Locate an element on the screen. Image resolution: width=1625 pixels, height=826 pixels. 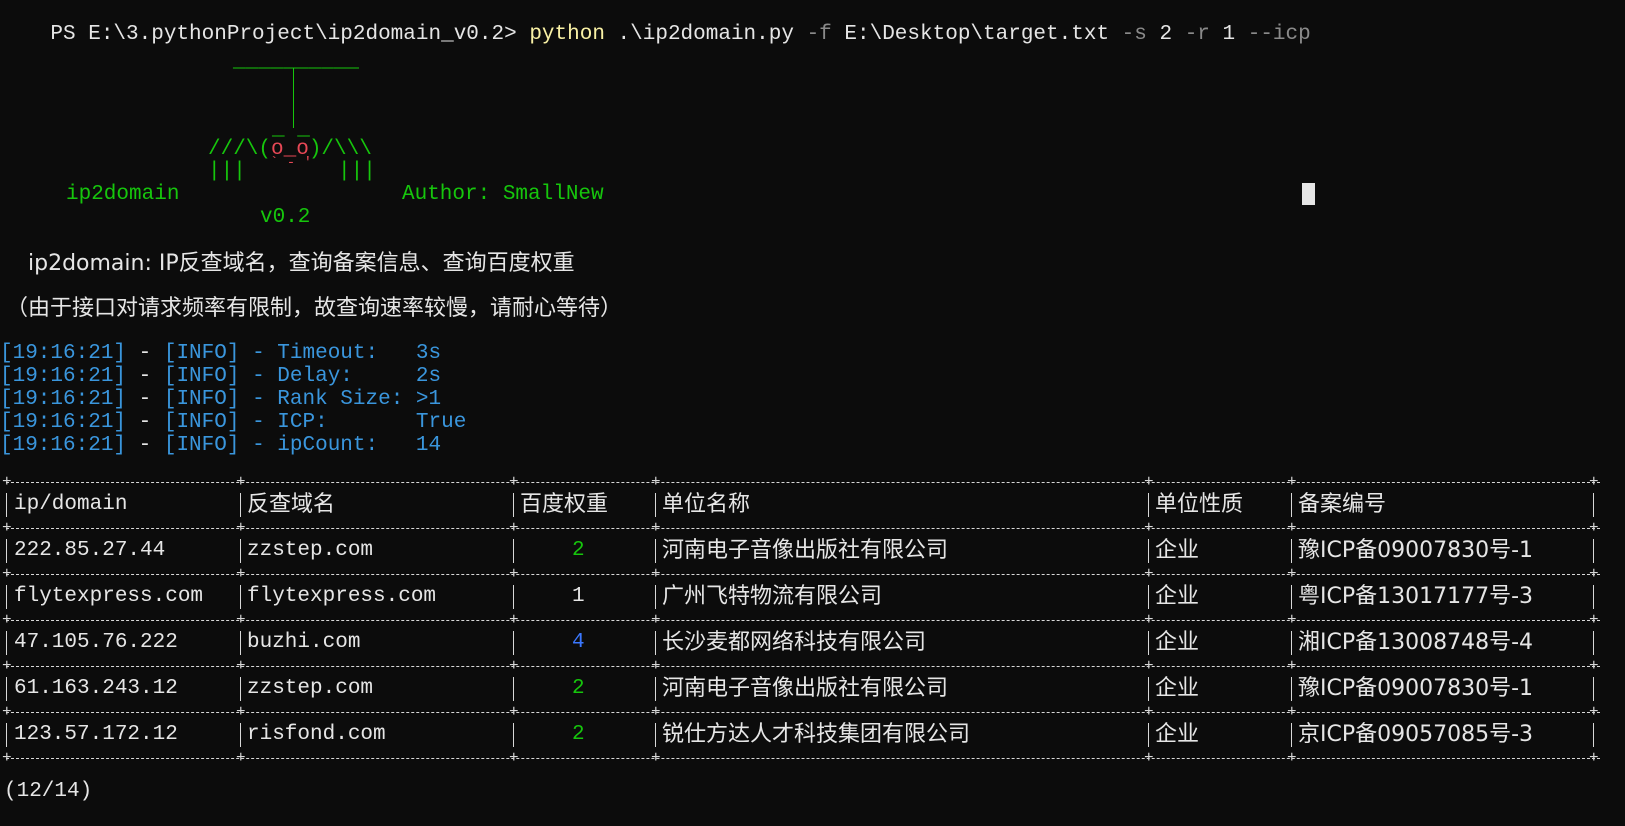
cell-rank: 4 is located at coordinates (578, 642).